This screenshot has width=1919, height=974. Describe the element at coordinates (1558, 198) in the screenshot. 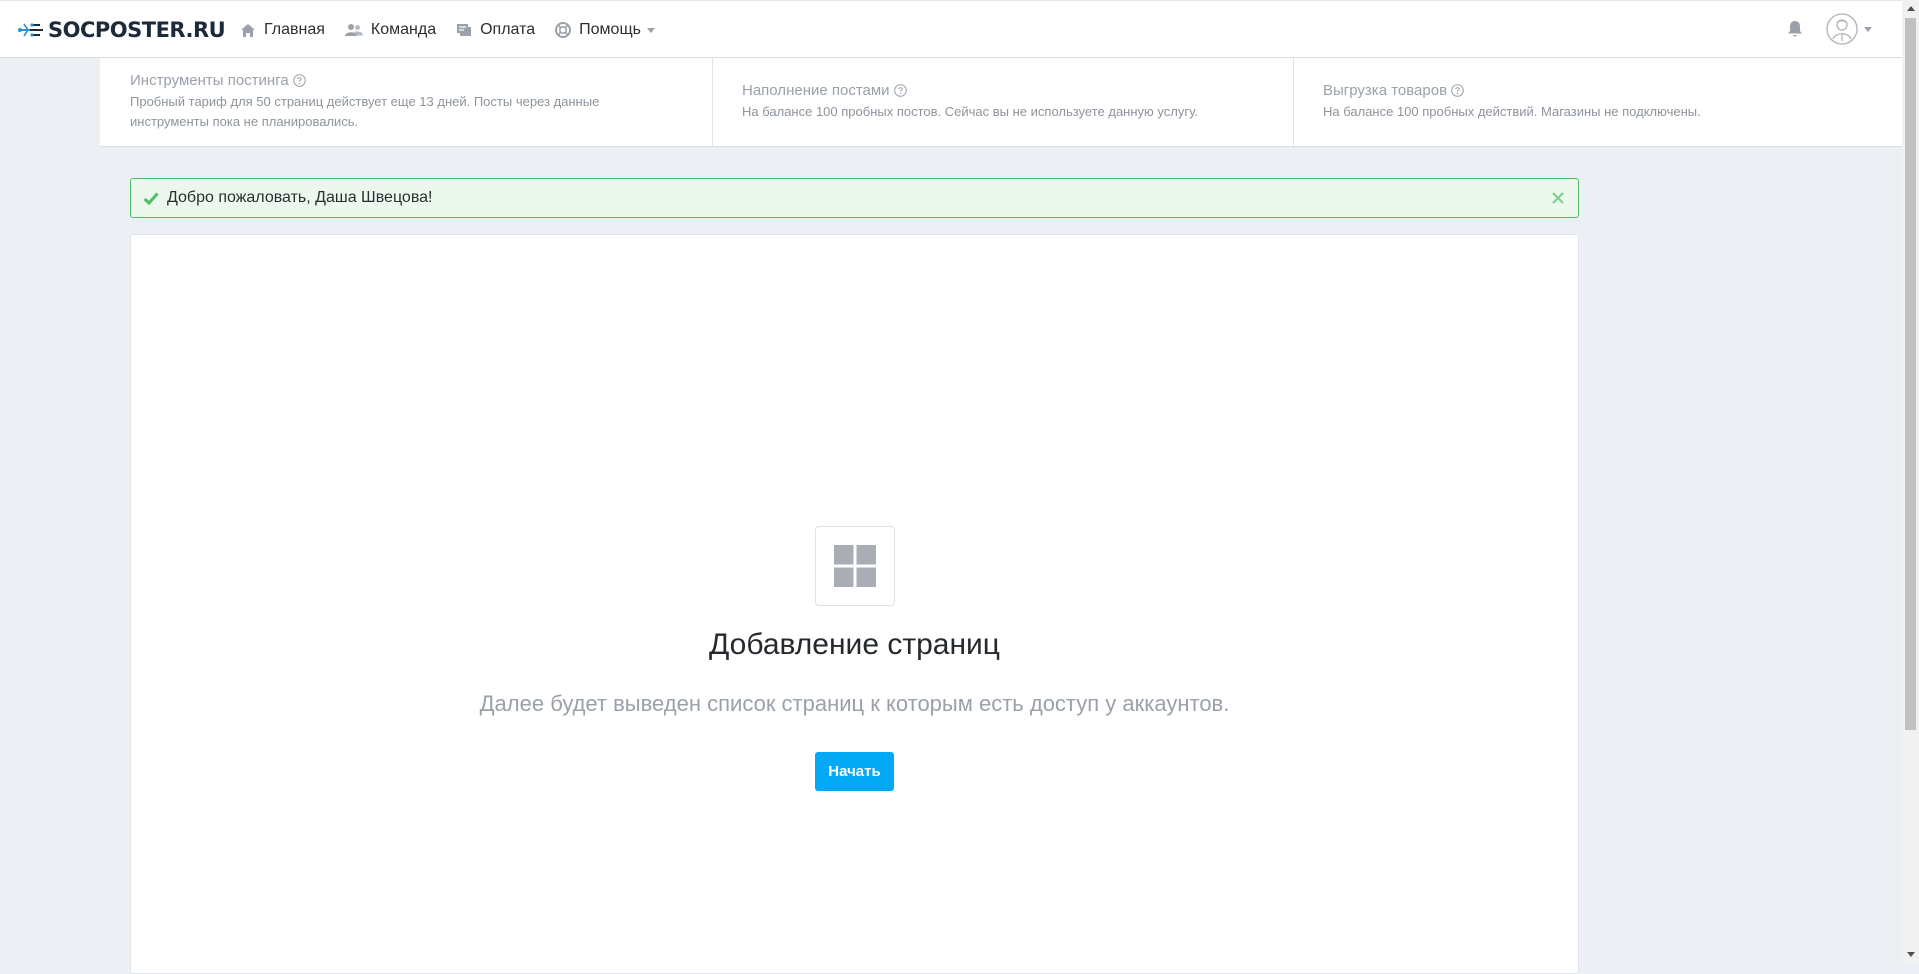

I see `close-icon` at that location.